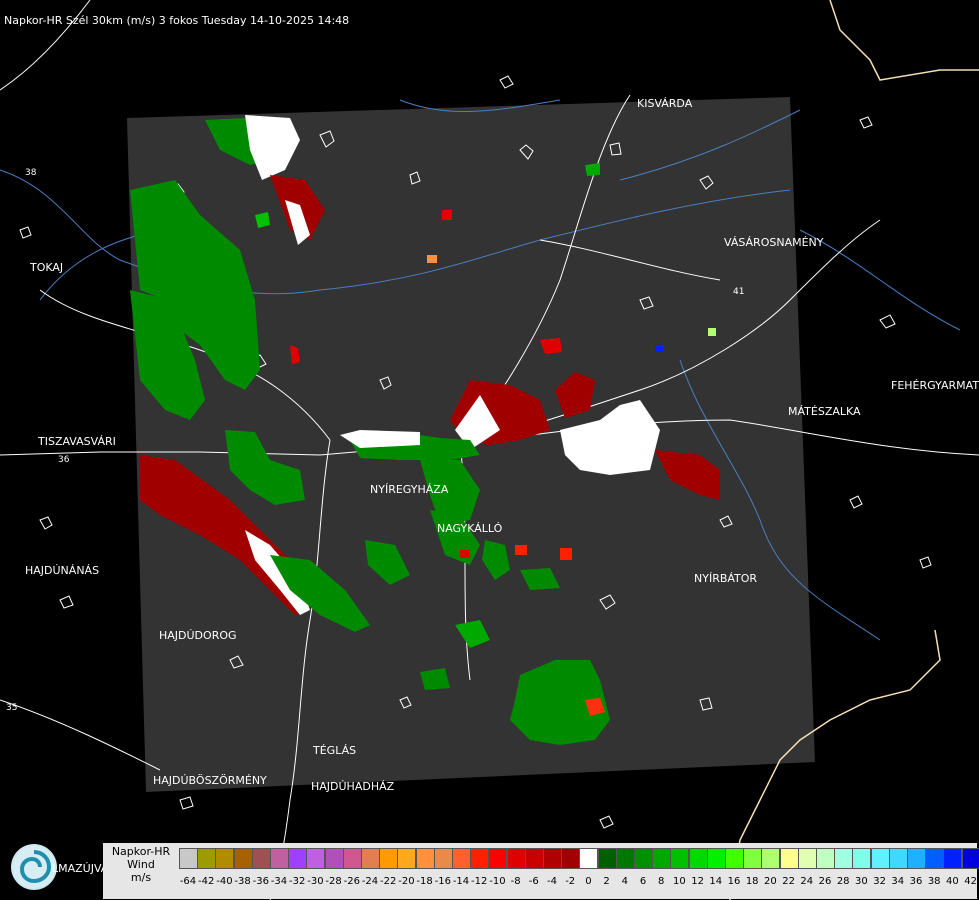  What do you see at coordinates (34, 867) in the screenshot?
I see `logo-icon` at bounding box center [34, 867].